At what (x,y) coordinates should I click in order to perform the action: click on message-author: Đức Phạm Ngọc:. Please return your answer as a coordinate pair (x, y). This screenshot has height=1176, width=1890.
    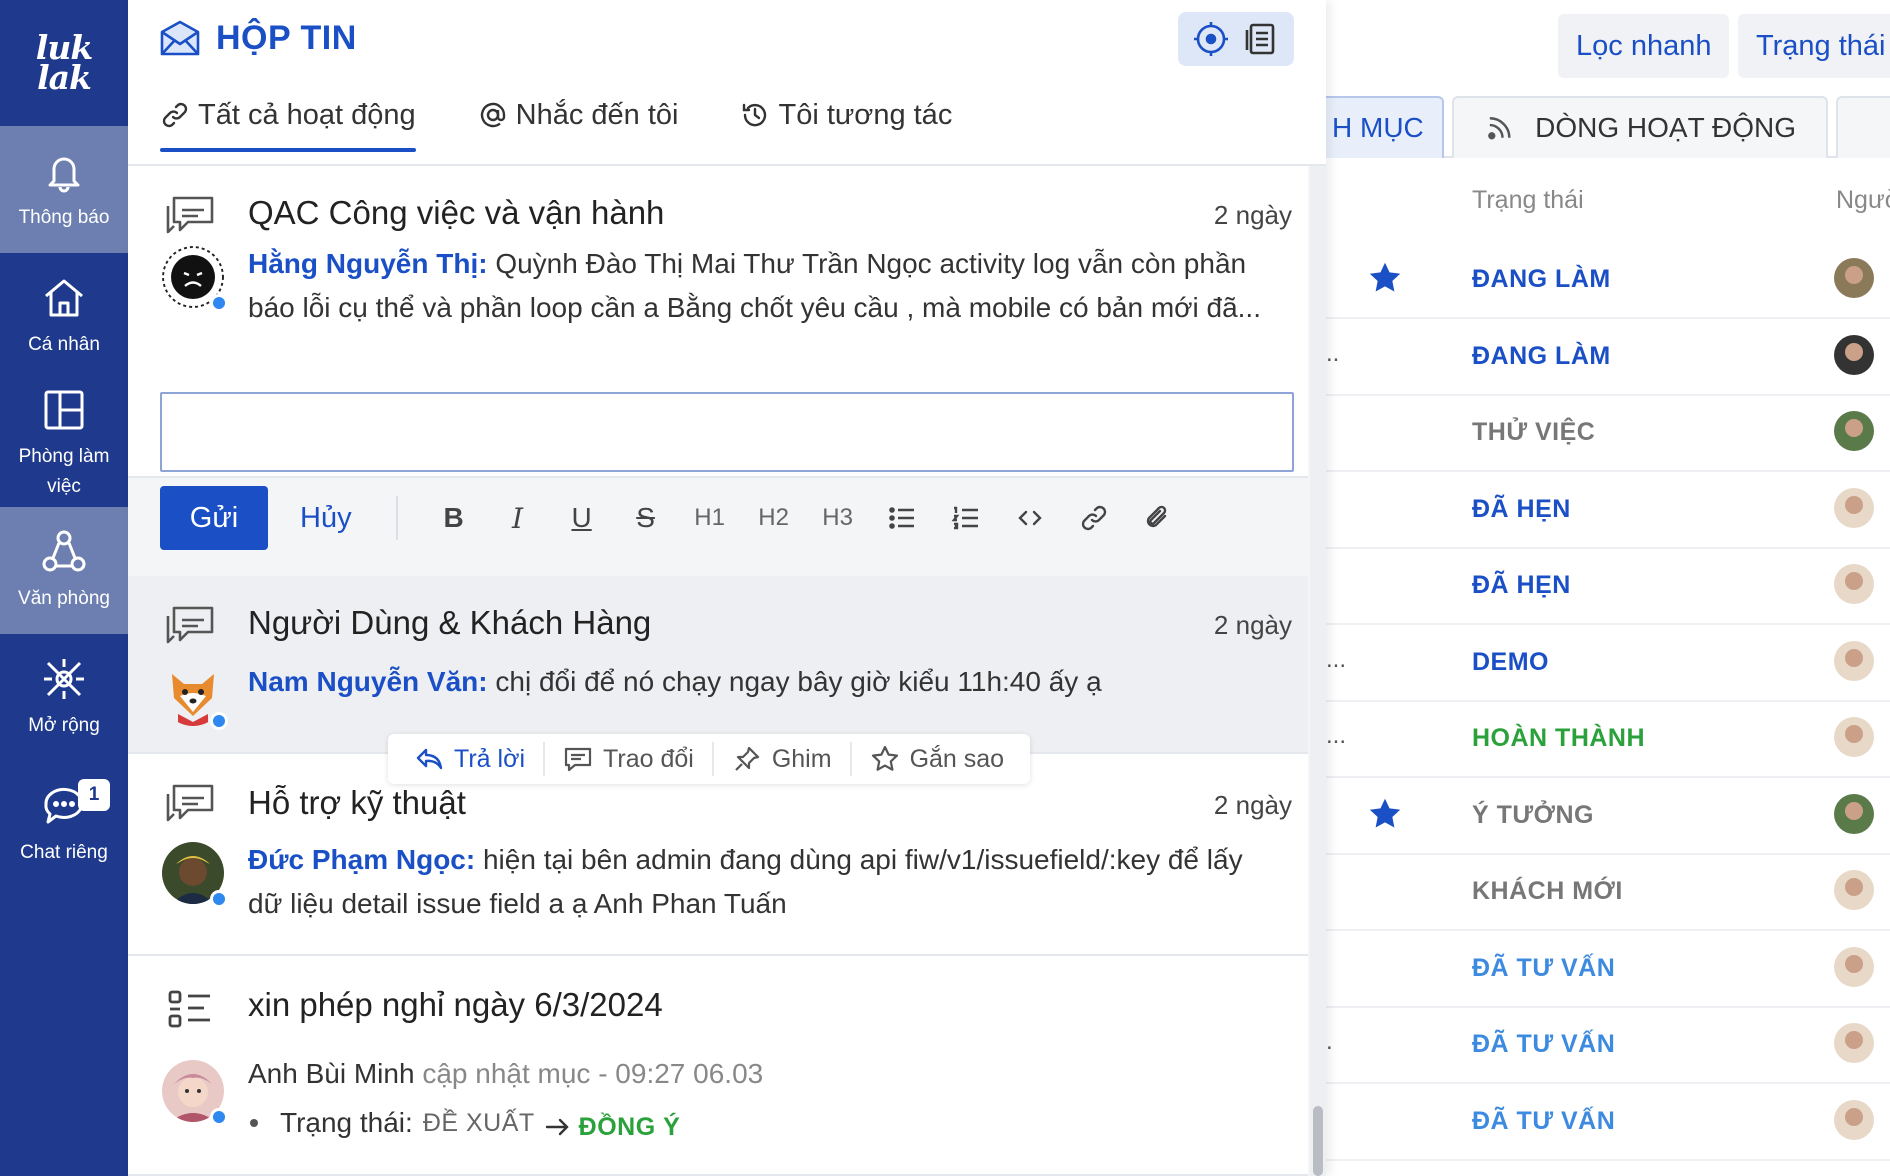
    Looking at the image, I should click on (361, 859).